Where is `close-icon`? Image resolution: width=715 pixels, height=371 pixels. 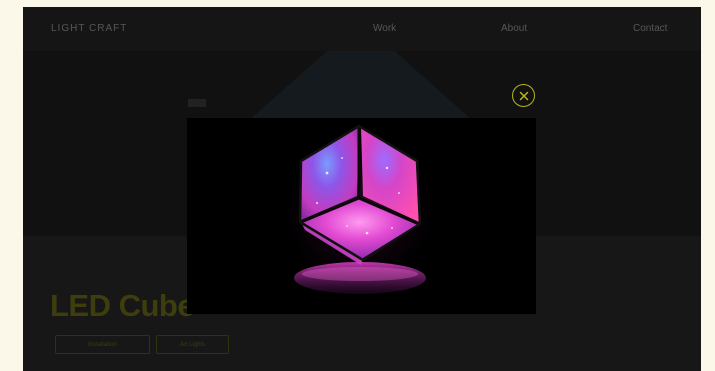
close-icon is located at coordinates (523, 95).